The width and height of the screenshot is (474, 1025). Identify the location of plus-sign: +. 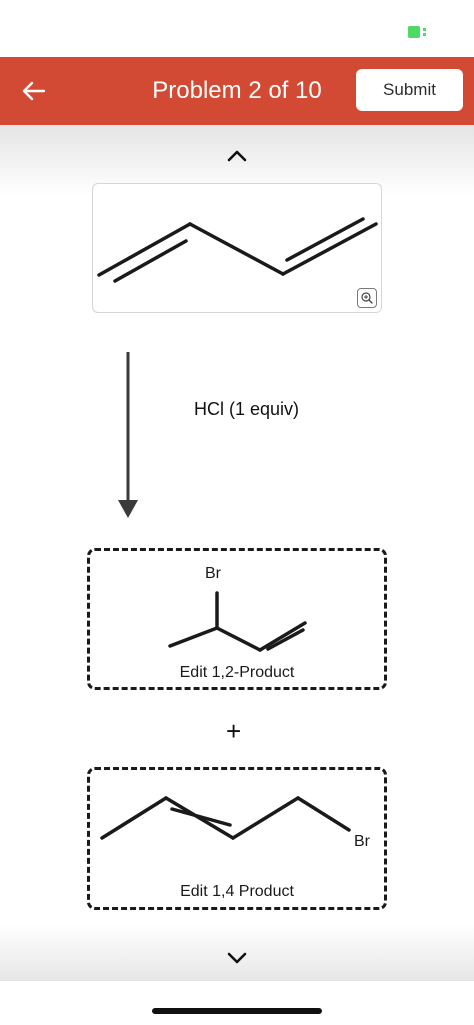
(234, 731).